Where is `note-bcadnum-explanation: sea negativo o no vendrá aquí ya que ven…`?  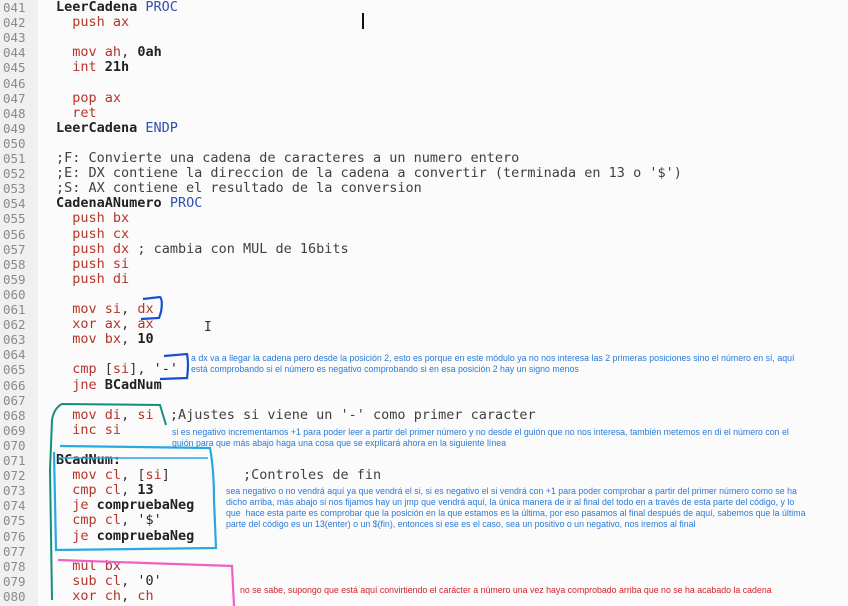
note-bcadnum-explanation: sea negativo o no vendrá aquí ya que ven… is located at coordinates (516, 507).